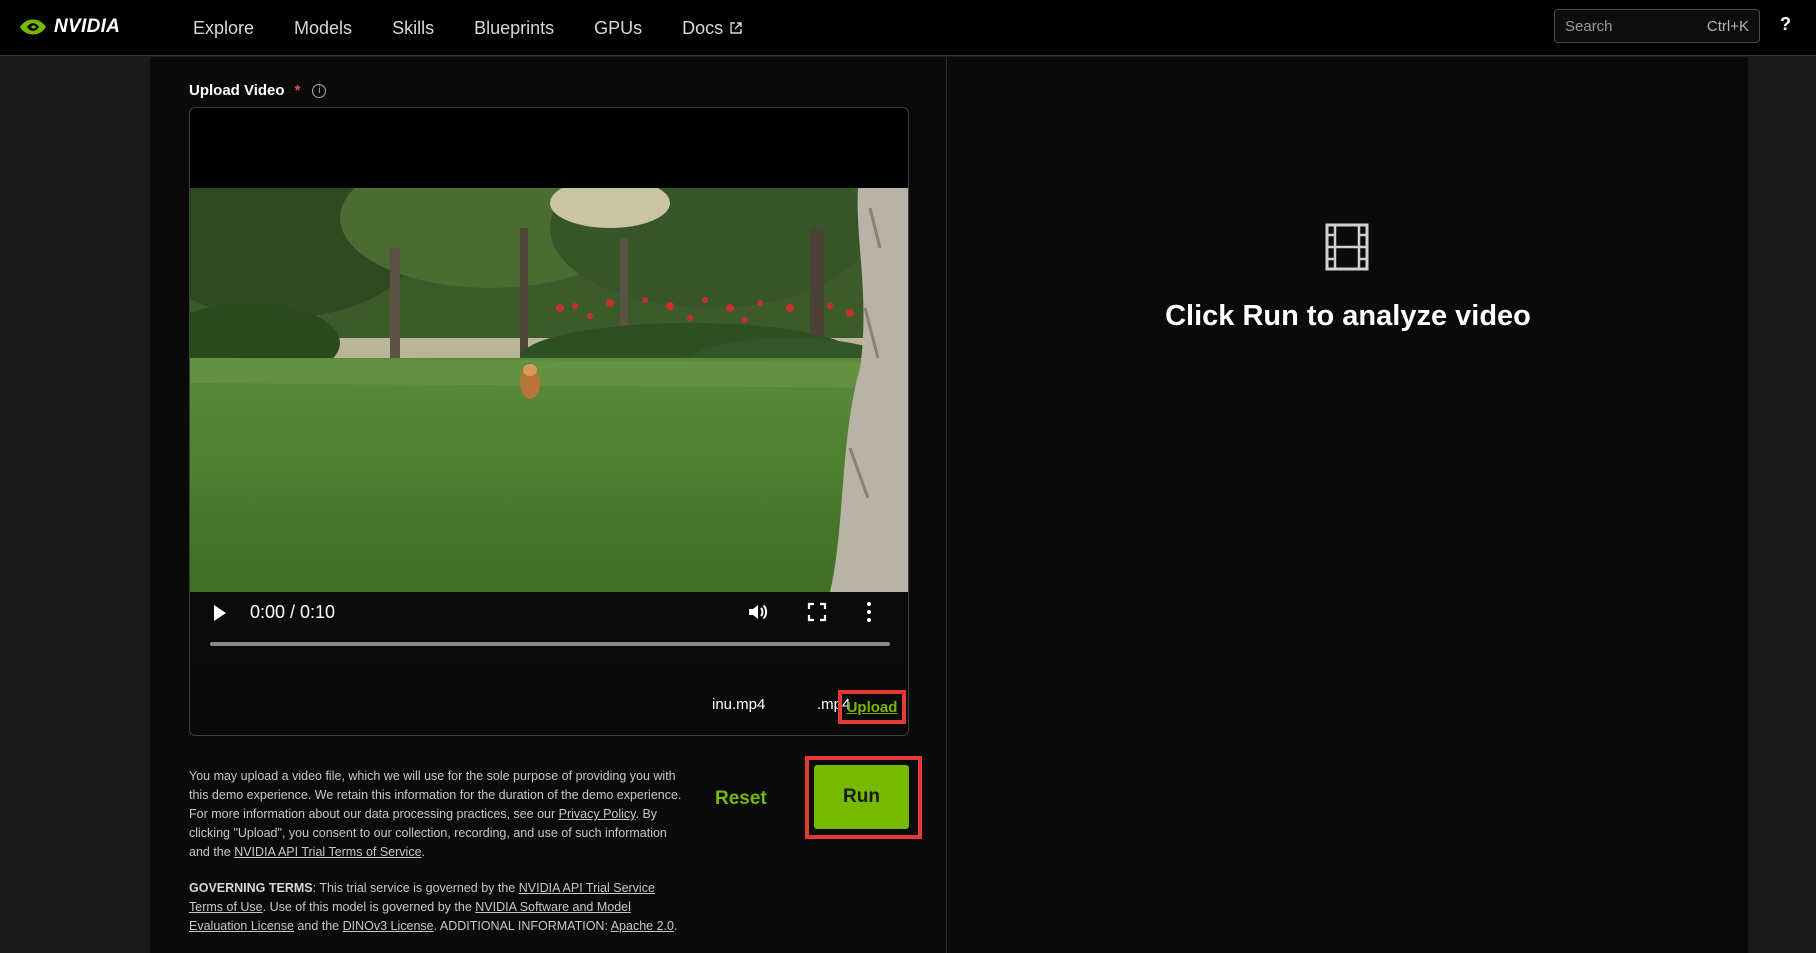 This screenshot has height=953, width=1816. What do you see at coordinates (758, 612) in the screenshot?
I see `volume-icon` at bounding box center [758, 612].